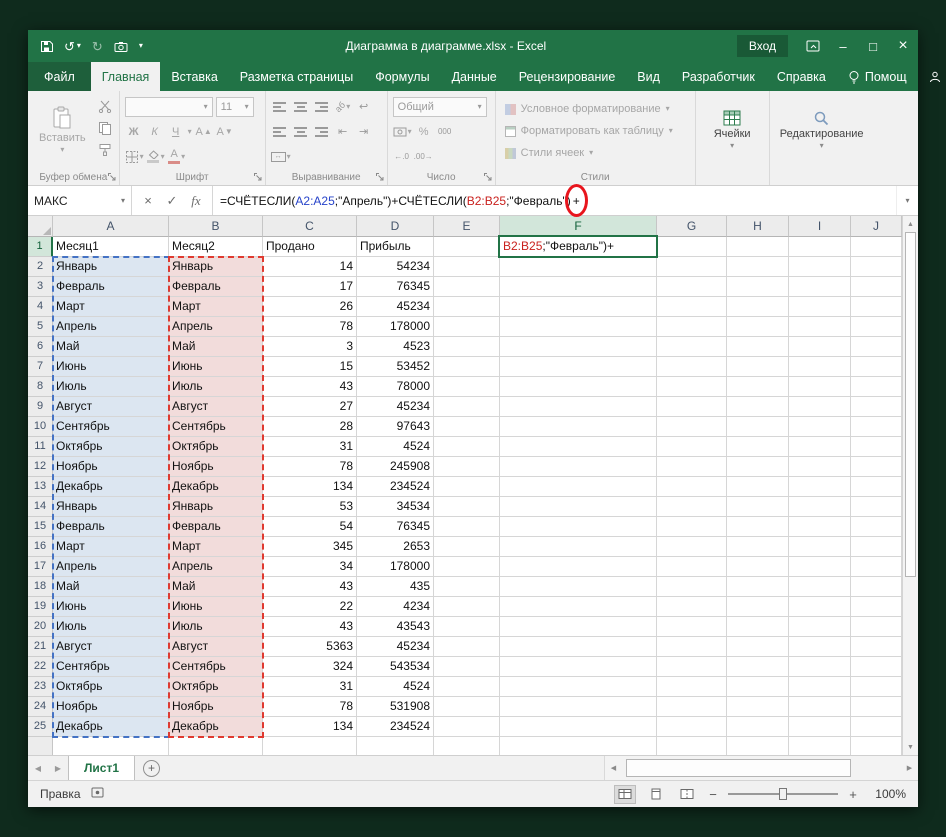  Describe the element at coordinates (692, 707) in the screenshot. I see `cell-G24` at that location.